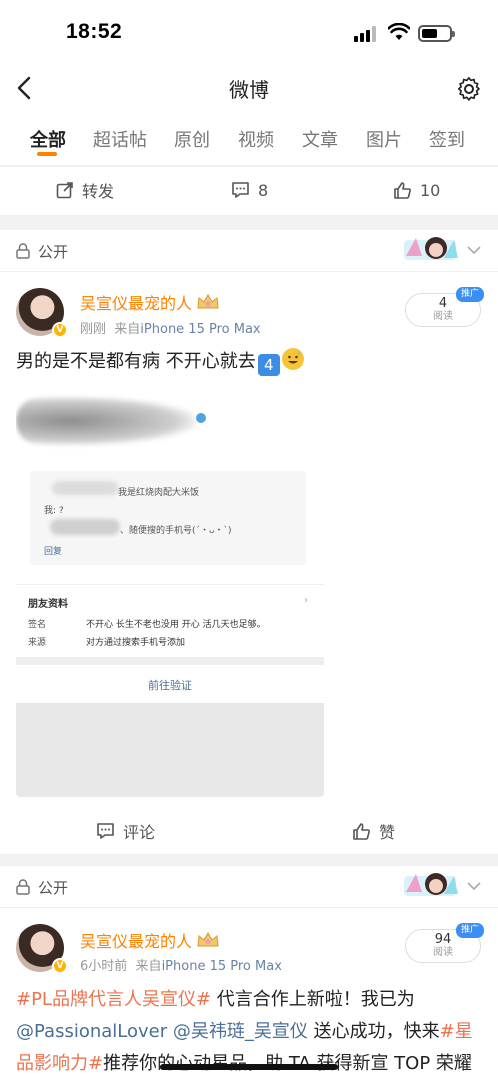 This screenshot has height=1080, width=498. I want to click on post-meta: 刚刚 来自iPhone 15 Pro Max, so click(170, 327).